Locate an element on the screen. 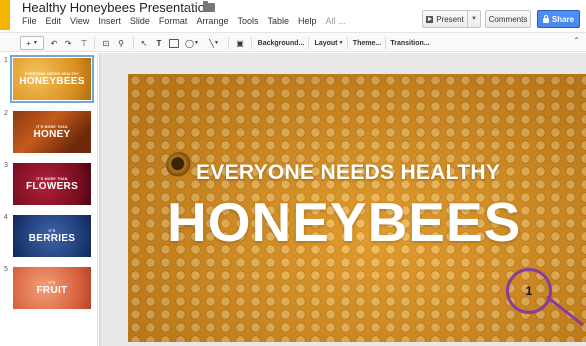 Image resolution: width=586 pixels, height=346 pixels. paint-format-button: ⊤ is located at coordinates (84, 43).